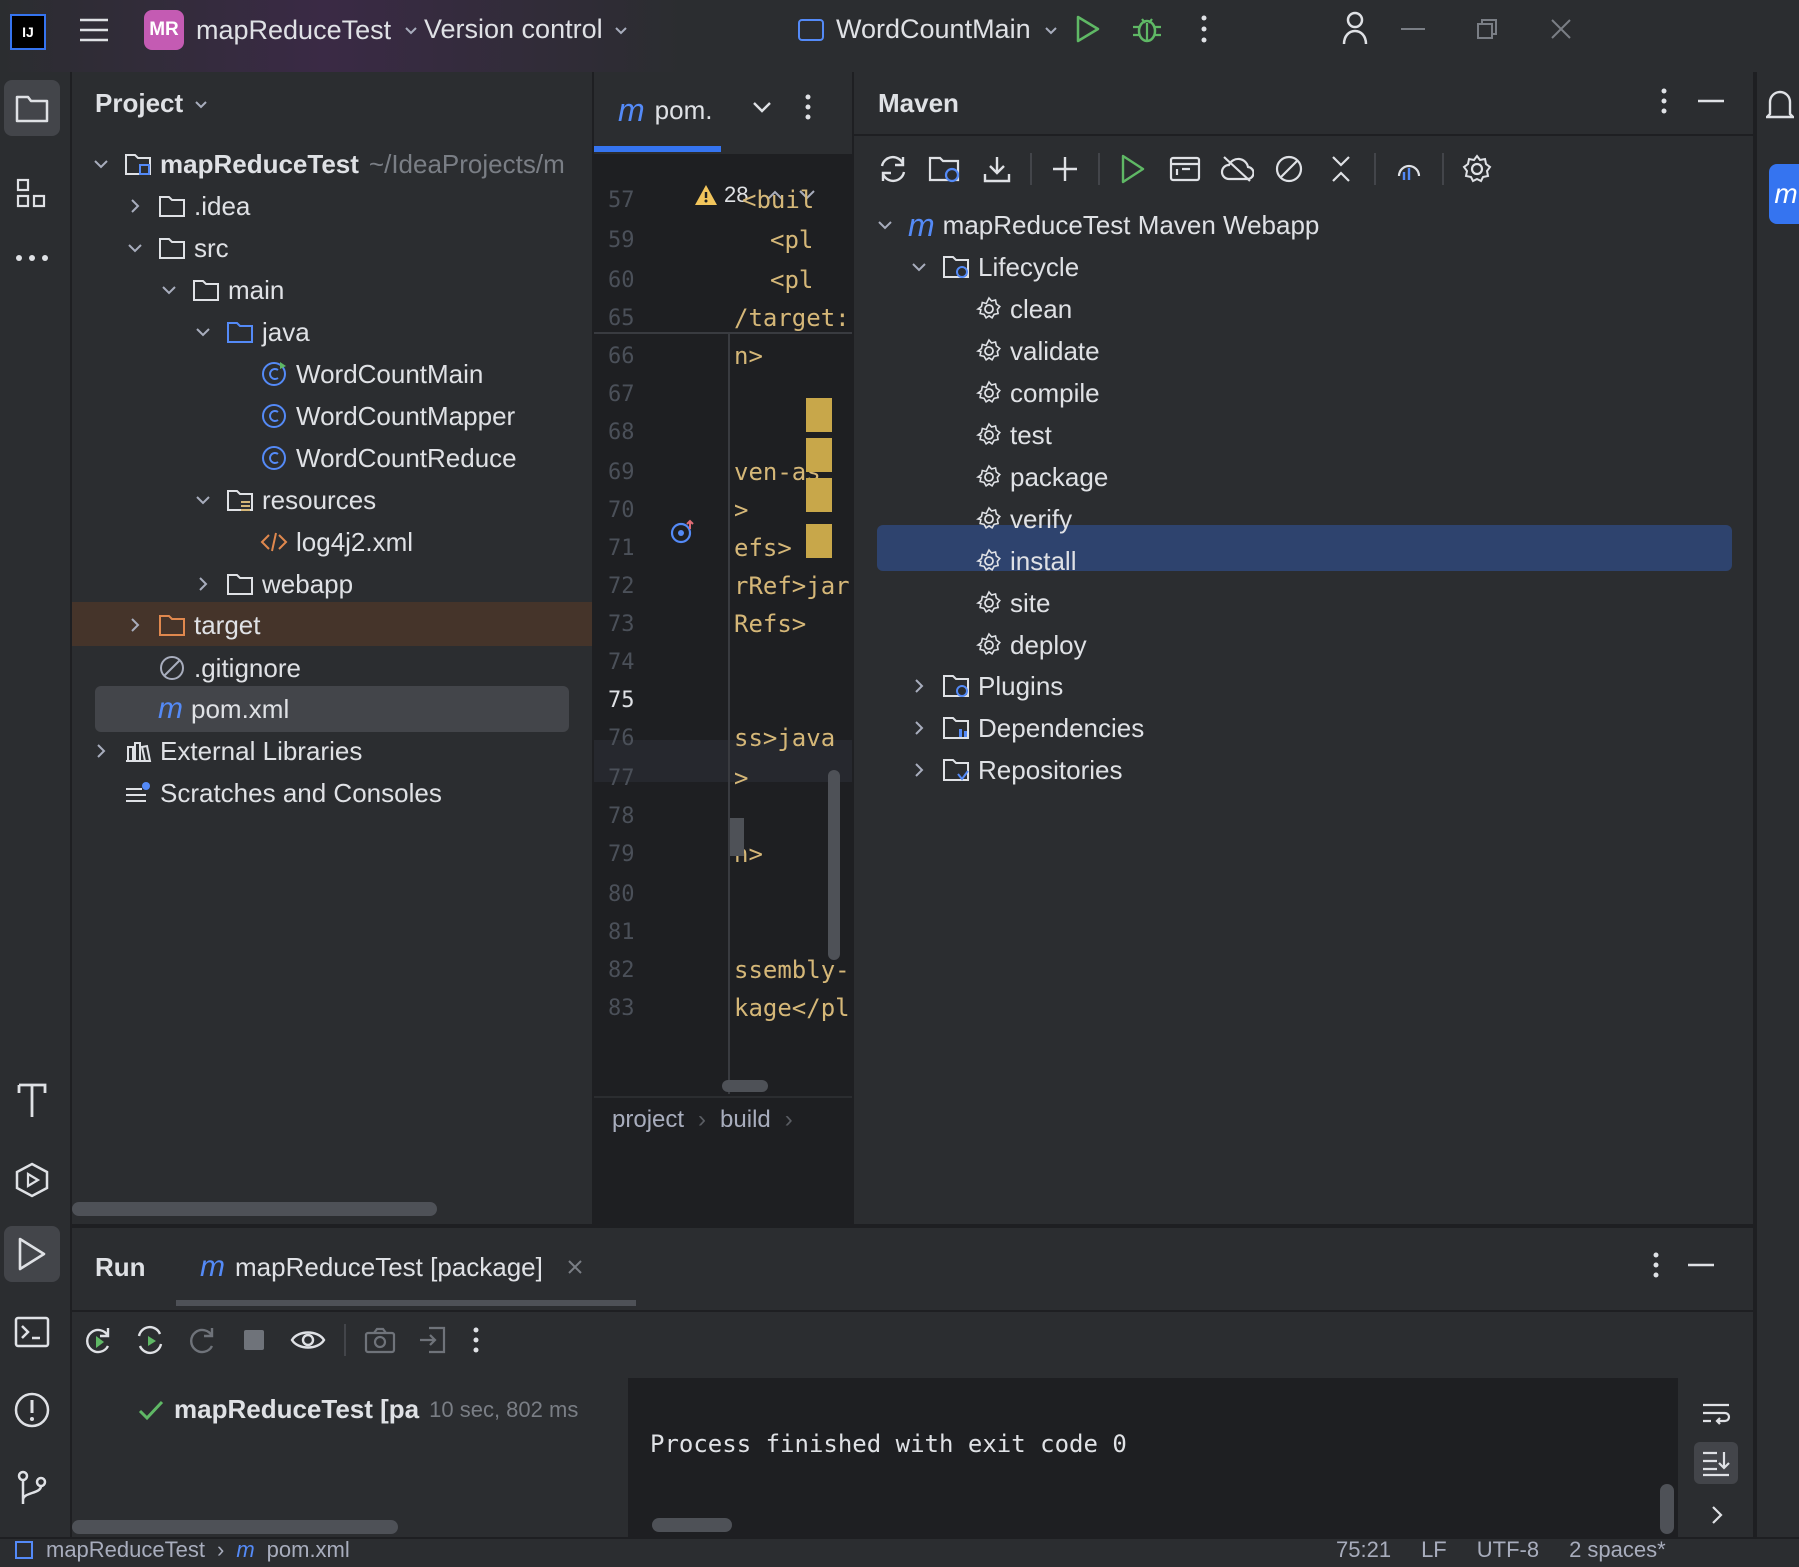  Describe the element at coordinates (94, 30) in the screenshot. I see `main-menu-icon` at that location.